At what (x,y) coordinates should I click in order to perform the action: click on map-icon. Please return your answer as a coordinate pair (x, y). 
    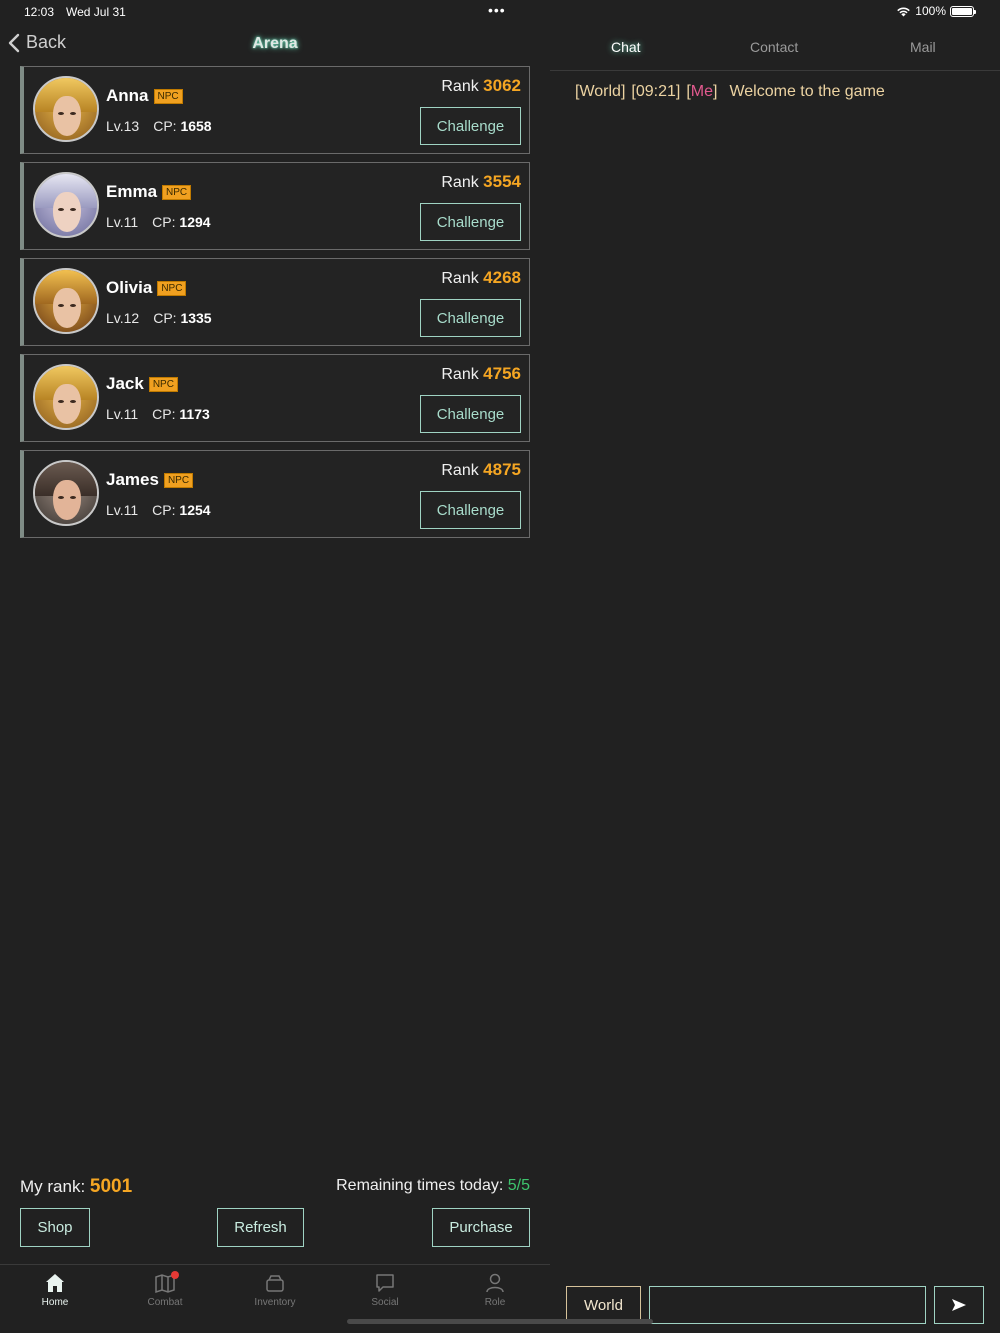
    Looking at the image, I should click on (166, 1282).